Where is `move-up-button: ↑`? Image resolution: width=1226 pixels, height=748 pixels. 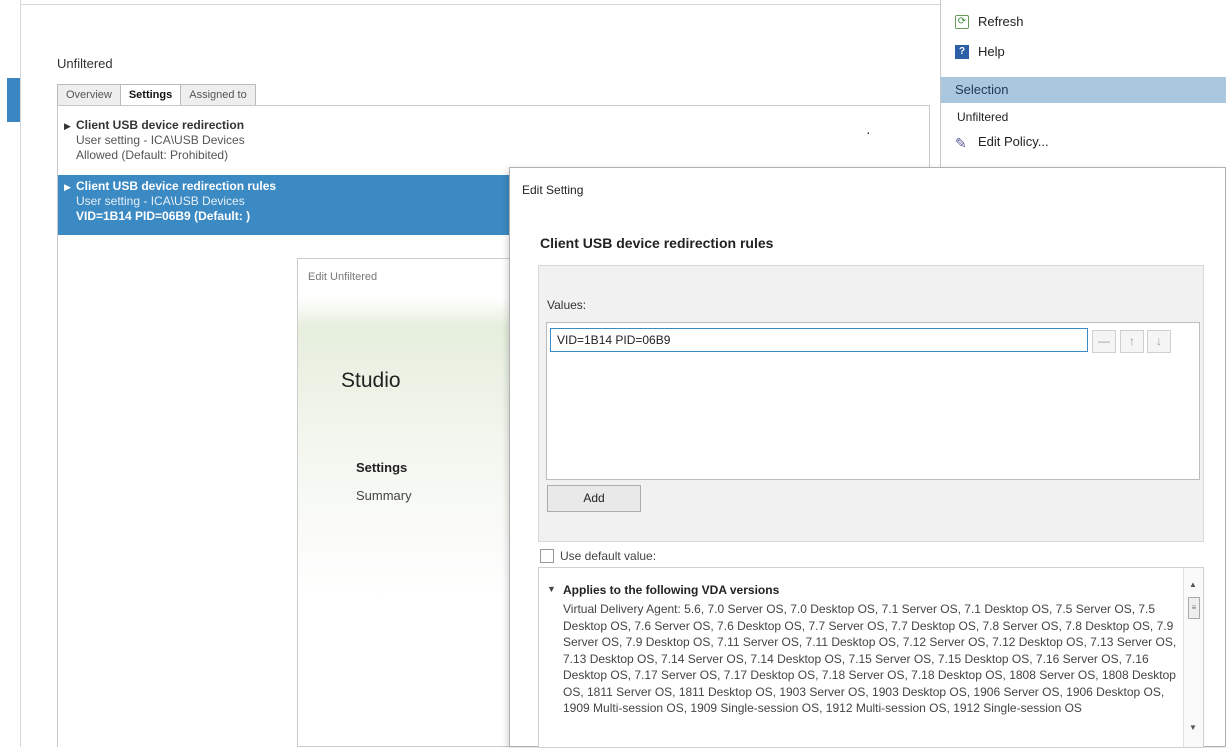
move-up-button: ↑ is located at coordinates (1132, 341).